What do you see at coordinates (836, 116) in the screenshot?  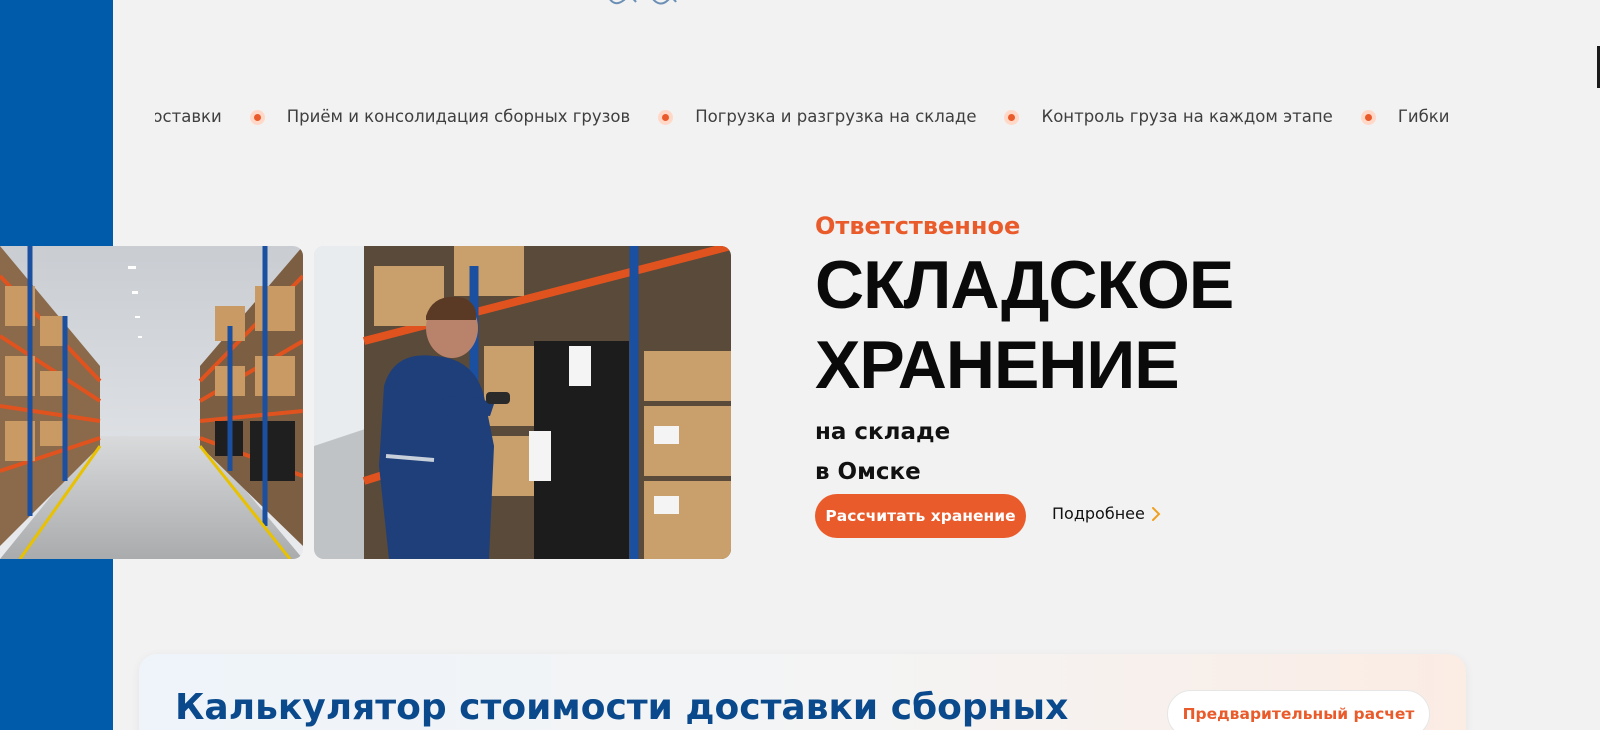 I see `ticker-text: Погрузка и разгрузка на складе` at bounding box center [836, 116].